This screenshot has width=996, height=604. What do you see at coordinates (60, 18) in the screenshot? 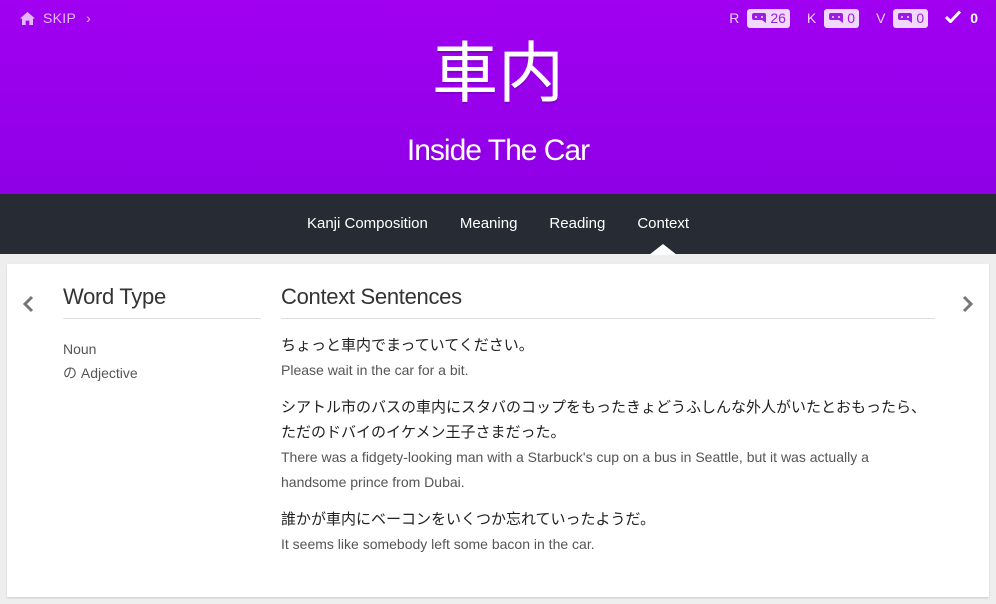
I see `skip-label: SKIP` at bounding box center [60, 18].